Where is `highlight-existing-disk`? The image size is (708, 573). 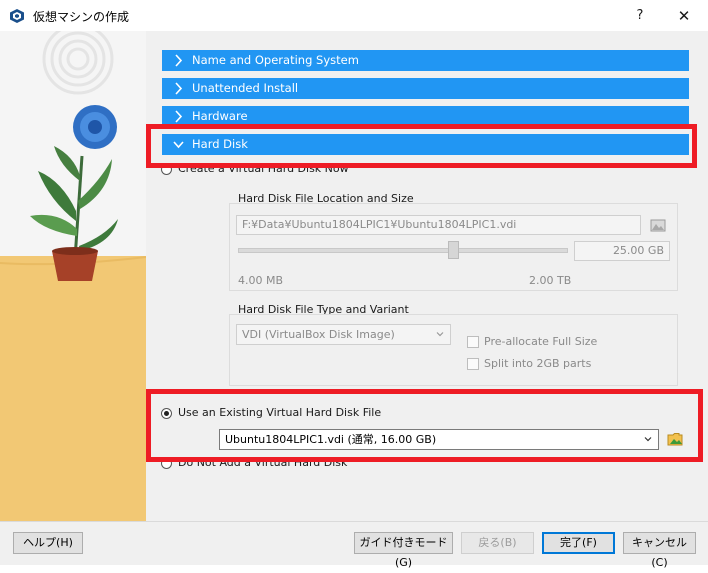
highlight-existing-disk is located at coordinates (424, 425).